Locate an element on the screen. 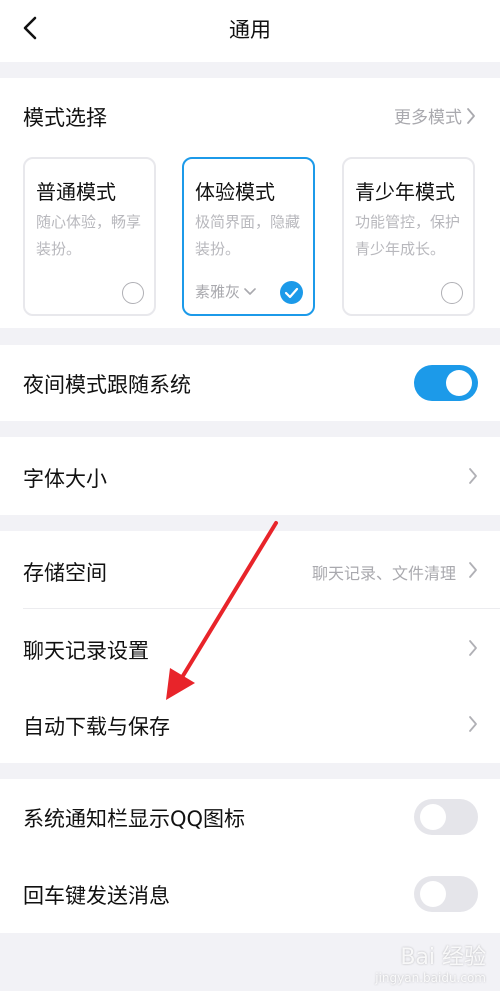  more-modes-link: 更多模式 is located at coordinates (435, 115).